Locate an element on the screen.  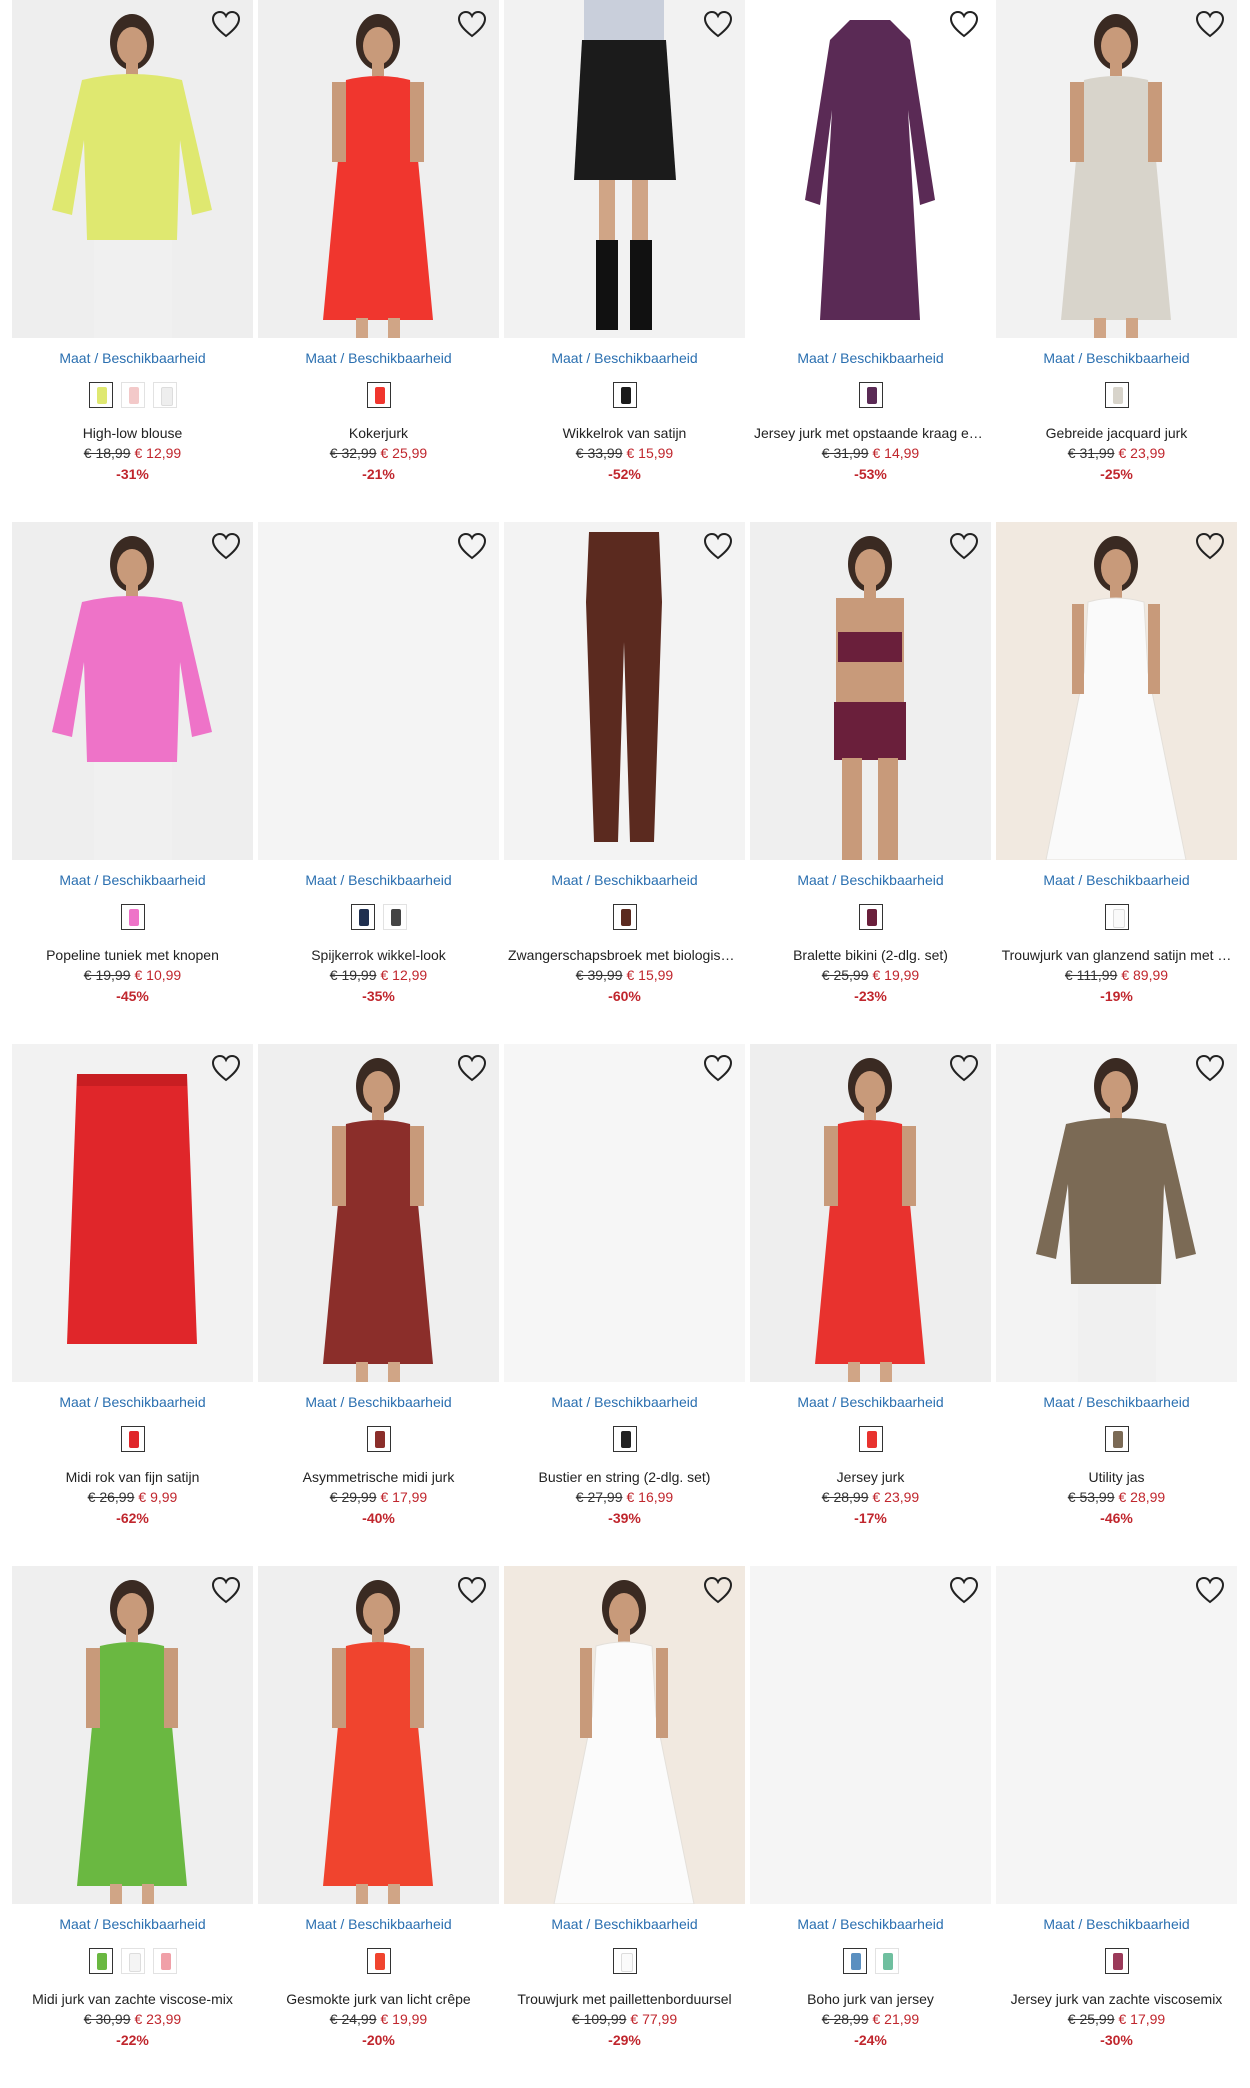
product-name: Trouwjurk met paillettenborduursel is located at coordinates (624, 1999).